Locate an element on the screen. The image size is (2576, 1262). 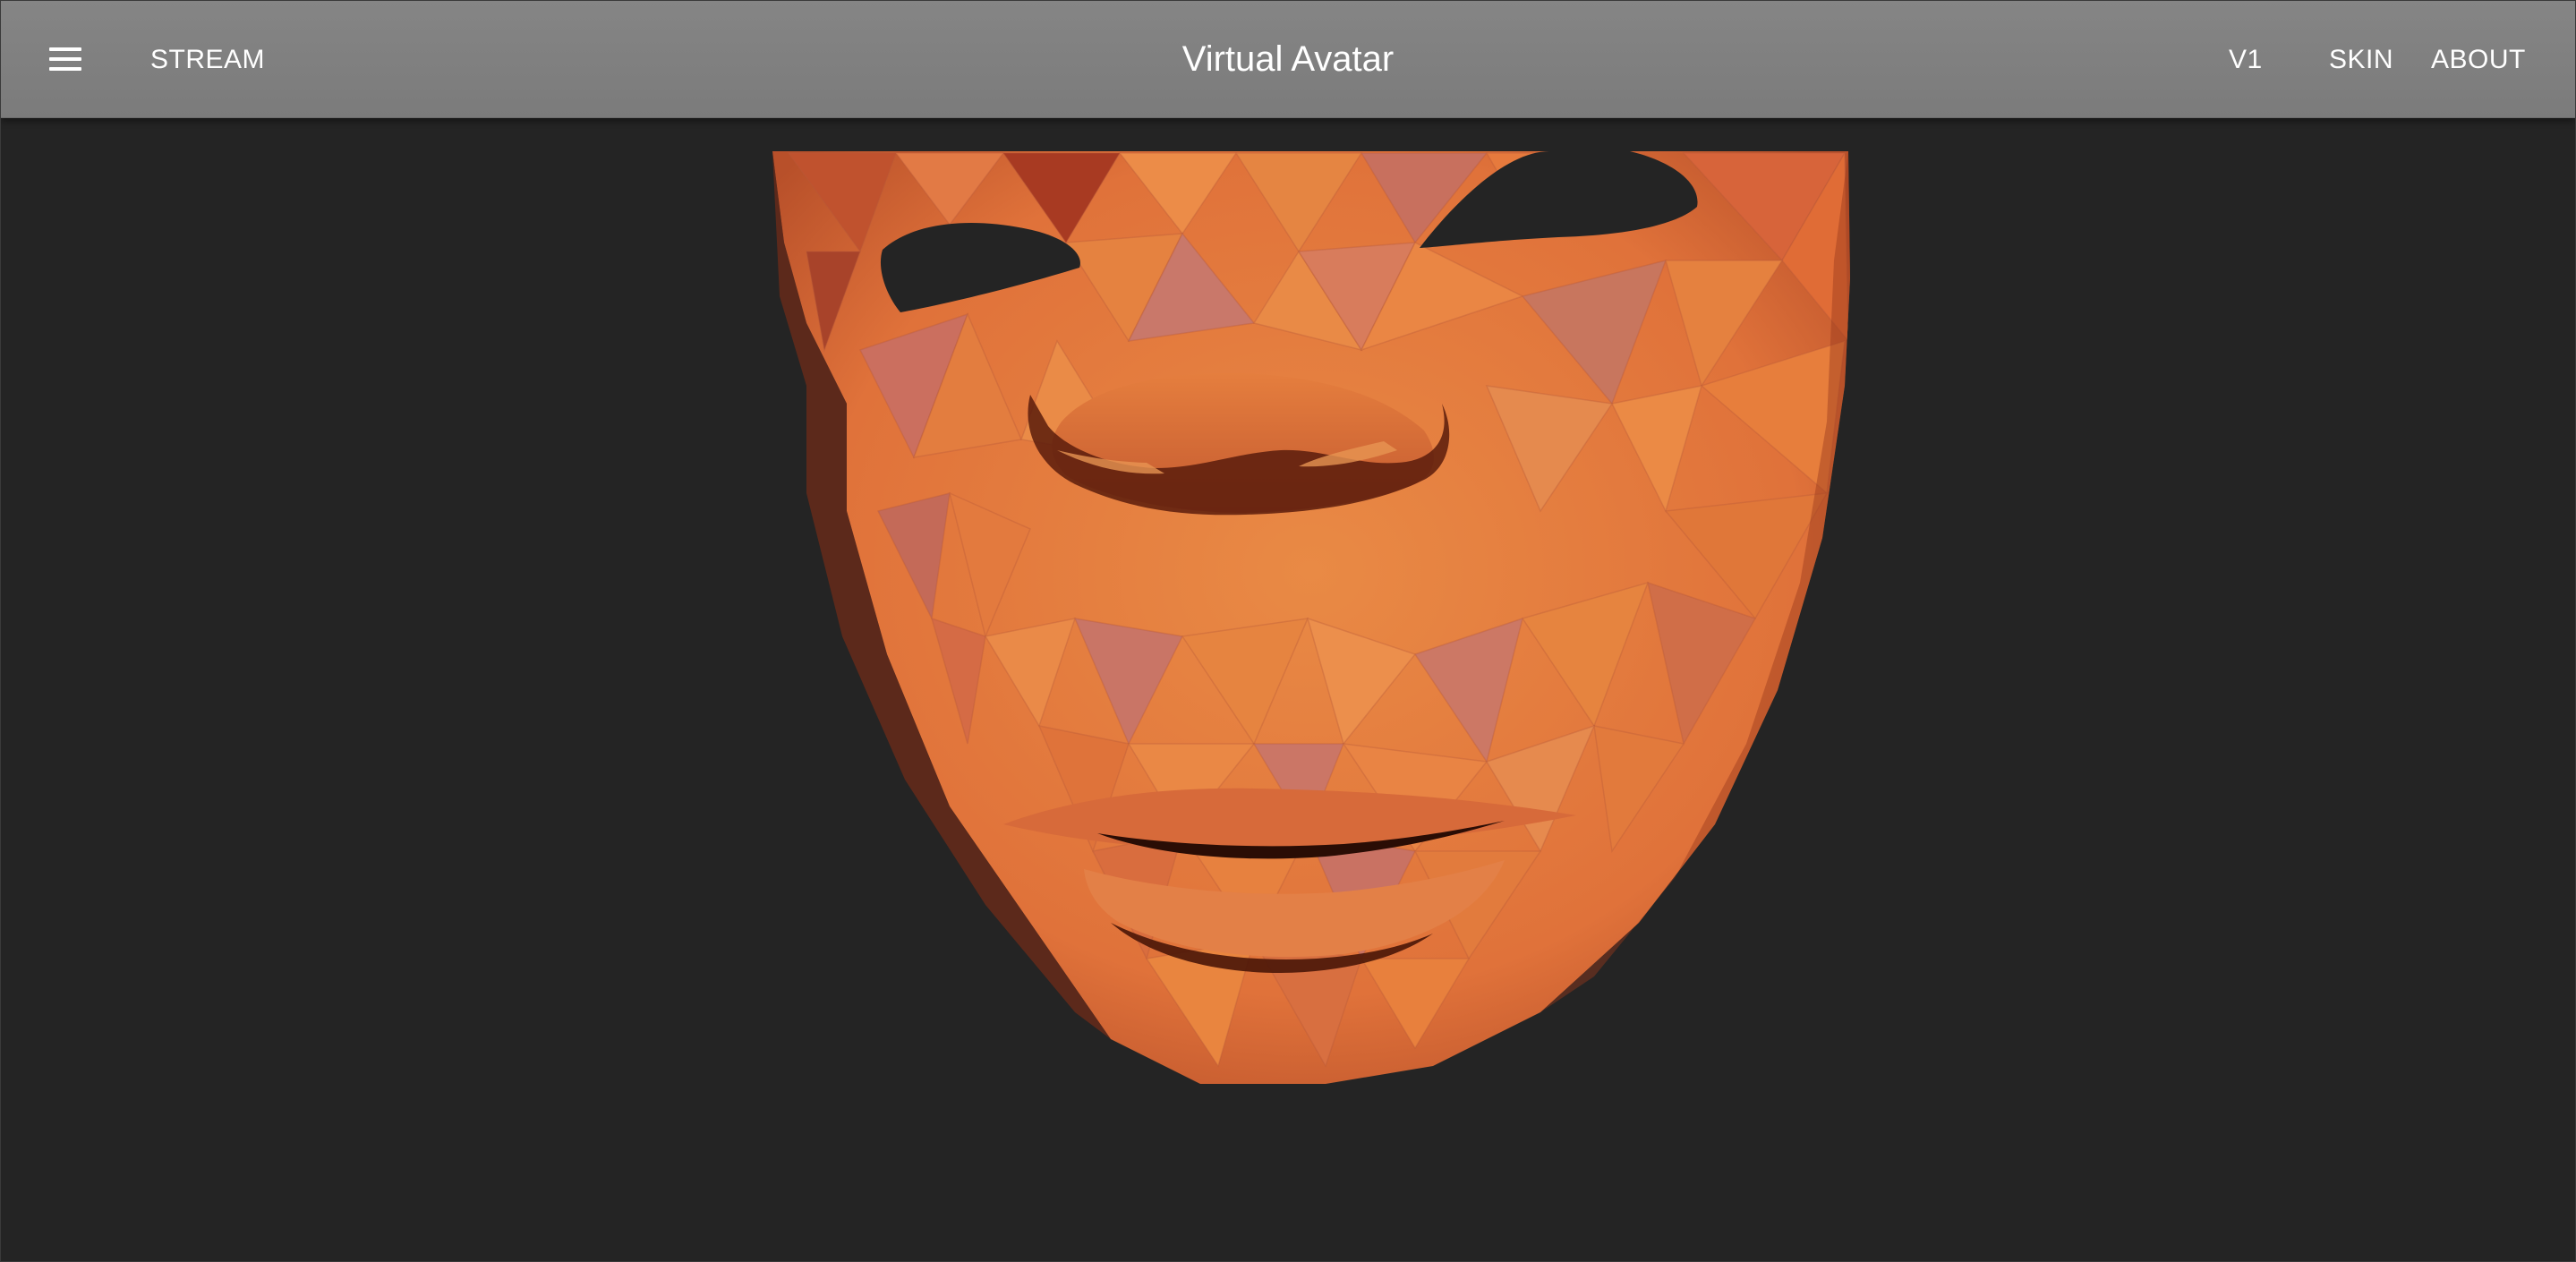
nav-about-link: ABOUT is located at coordinates (2478, 60).